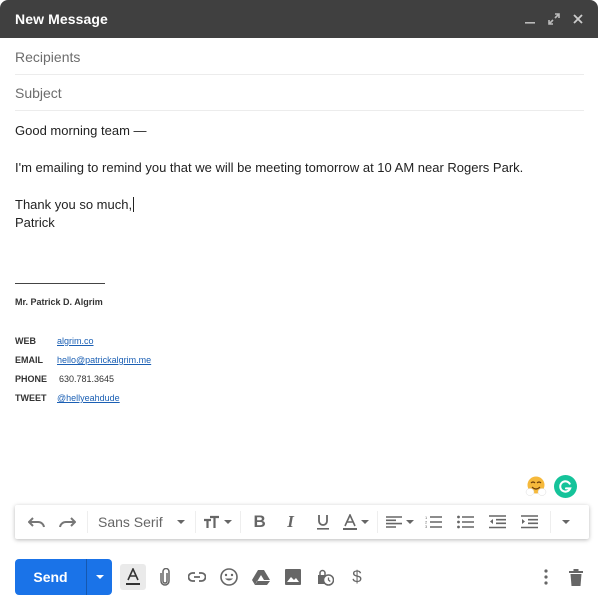 Image resolution: width=598 pixels, height=604 pixels. Describe the element at coordinates (498, 522) in the screenshot. I see `indent-less-icon` at that location.